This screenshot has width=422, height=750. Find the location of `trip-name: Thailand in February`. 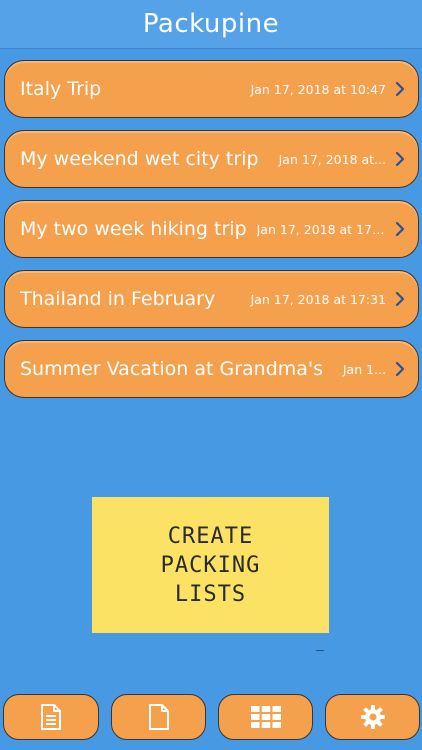

trip-name: Thailand in February is located at coordinates (118, 299).